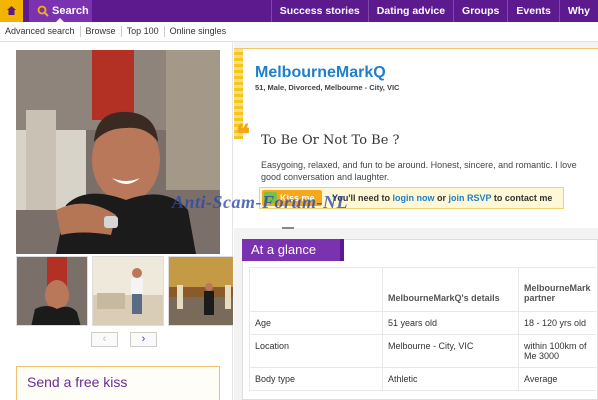 This screenshot has width=598, height=400. What do you see at coordinates (578, 11) in the screenshot?
I see `nav-why: Why` at bounding box center [578, 11].